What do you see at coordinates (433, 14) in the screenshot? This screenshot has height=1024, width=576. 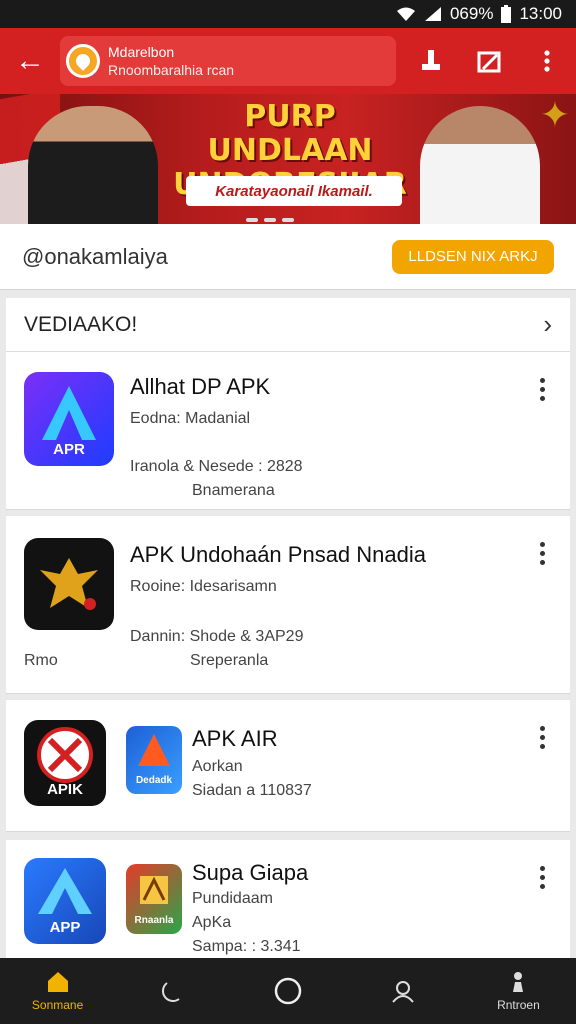 I see `signal-icon` at bounding box center [433, 14].